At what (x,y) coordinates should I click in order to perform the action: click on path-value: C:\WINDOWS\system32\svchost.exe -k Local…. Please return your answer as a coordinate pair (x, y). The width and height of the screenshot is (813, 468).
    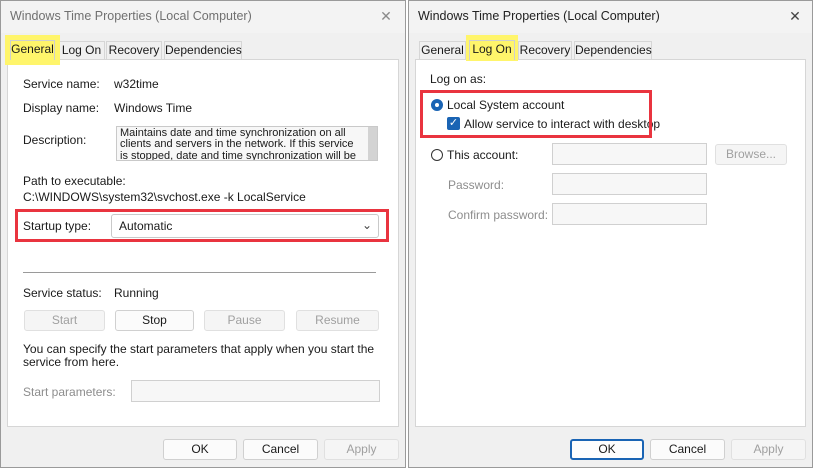
    Looking at the image, I should click on (164, 197).